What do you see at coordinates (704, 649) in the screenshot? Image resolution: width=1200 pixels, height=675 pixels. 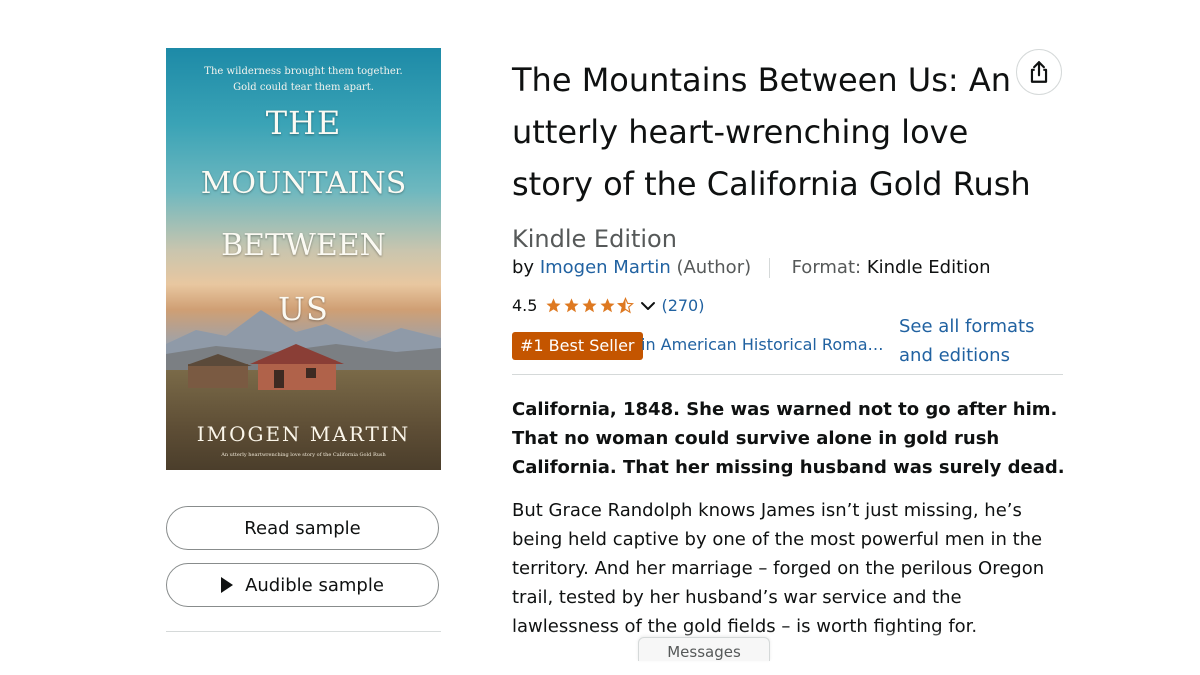 I see `messages-tab: Messages` at bounding box center [704, 649].